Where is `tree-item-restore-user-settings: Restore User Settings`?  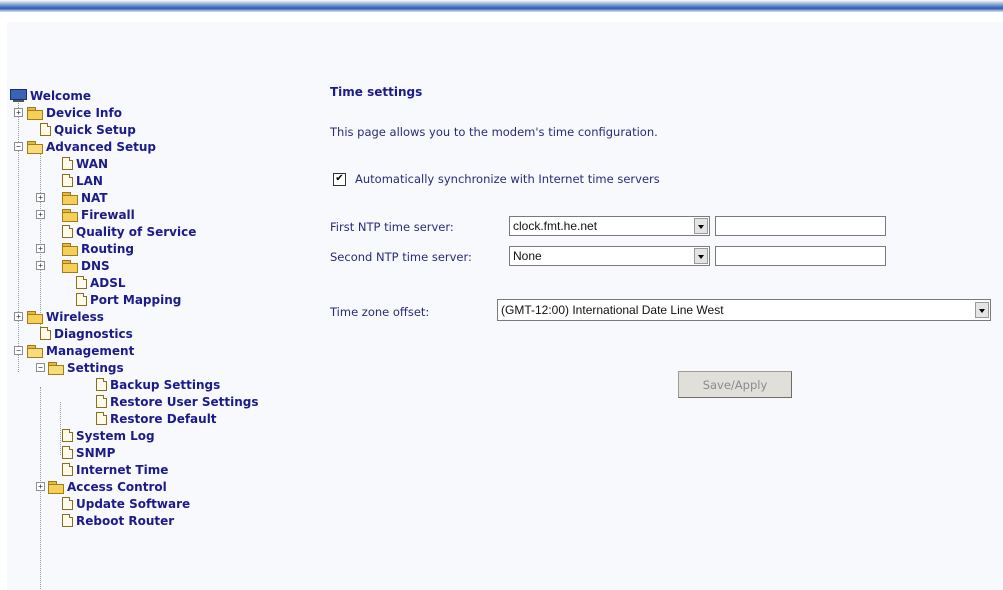 tree-item-restore-user-settings: Restore User Settings is located at coordinates (177, 401).